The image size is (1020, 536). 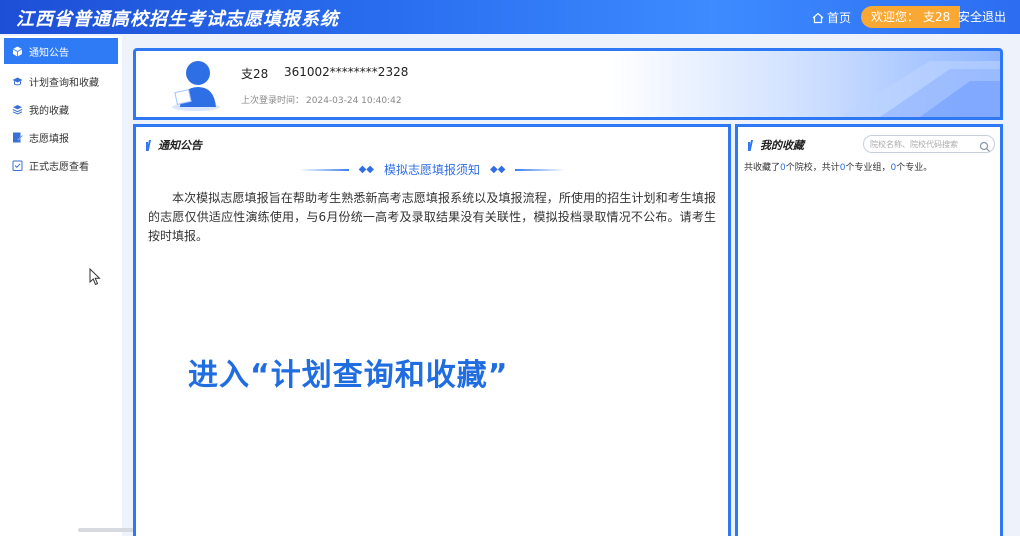 I want to click on welcome-label: 欢迎您：, so click(x=895, y=17).